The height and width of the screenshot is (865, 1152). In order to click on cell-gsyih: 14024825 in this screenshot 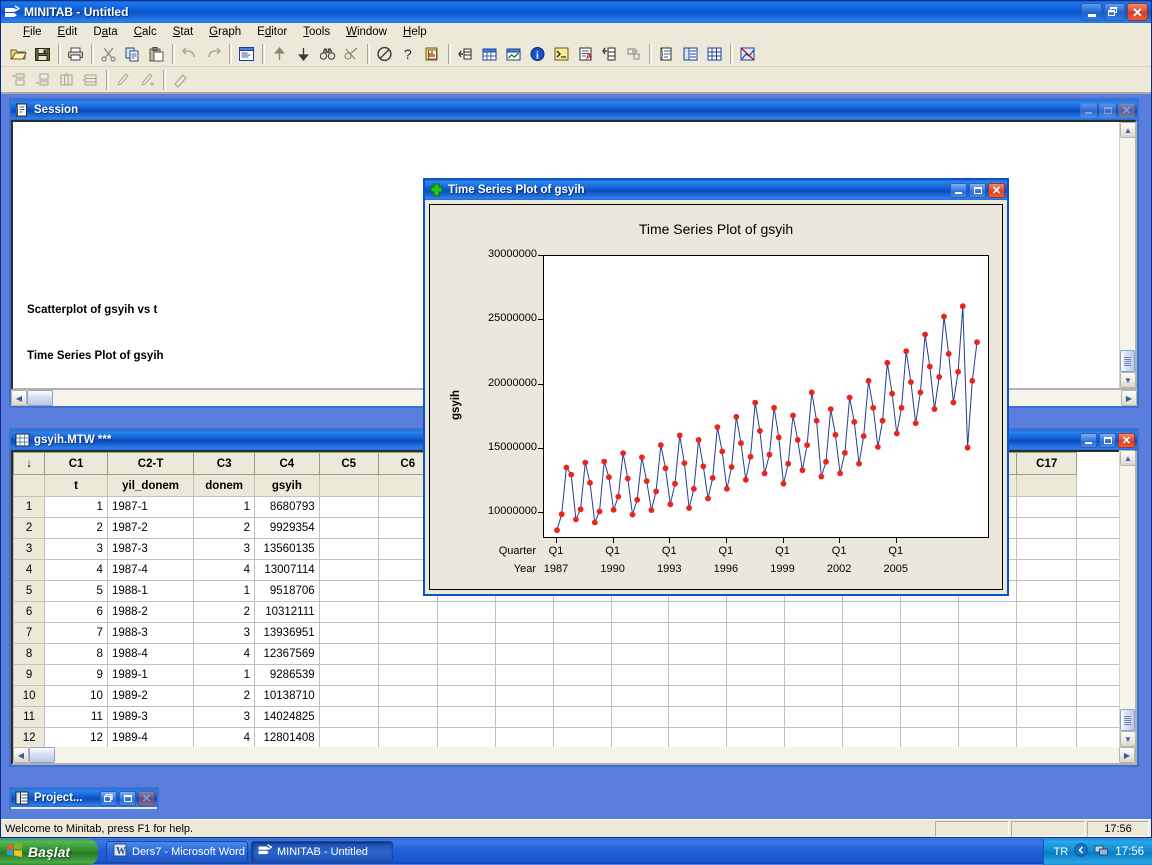, I will do `click(287, 717)`.